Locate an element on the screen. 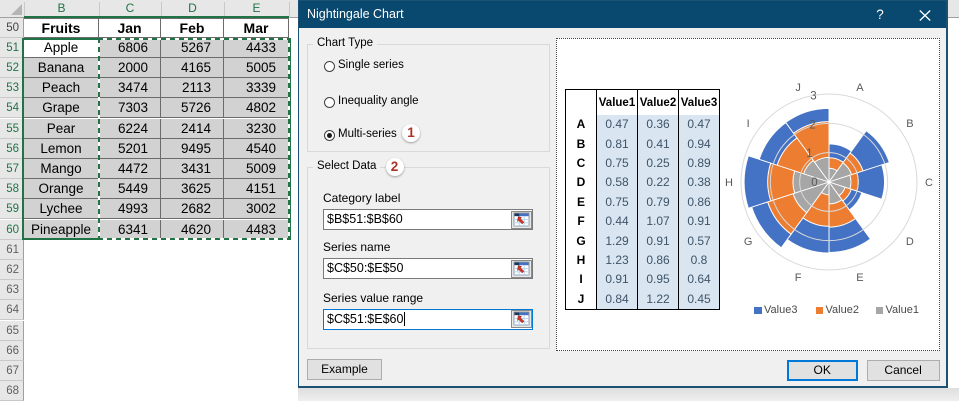 The width and height of the screenshot is (959, 401). svg-text: F is located at coordinates (797, 278).